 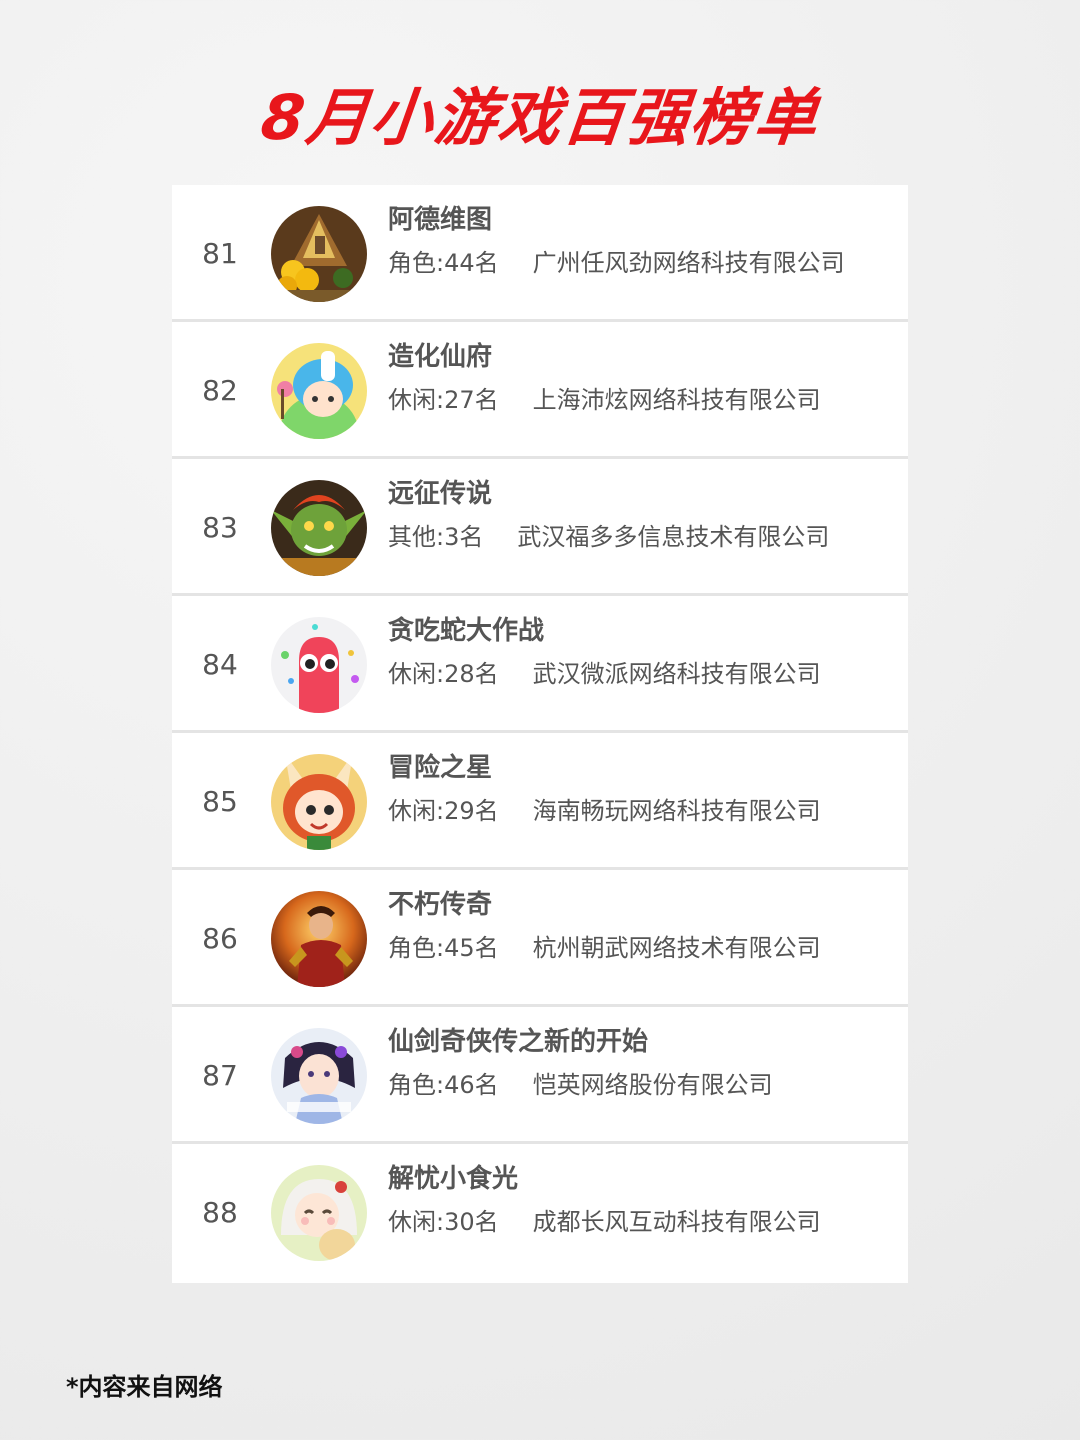 What do you see at coordinates (676, 1222) in the screenshot?
I see `game-company: 成都长风互动科技有限公司` at bounding box center [676, 1222].